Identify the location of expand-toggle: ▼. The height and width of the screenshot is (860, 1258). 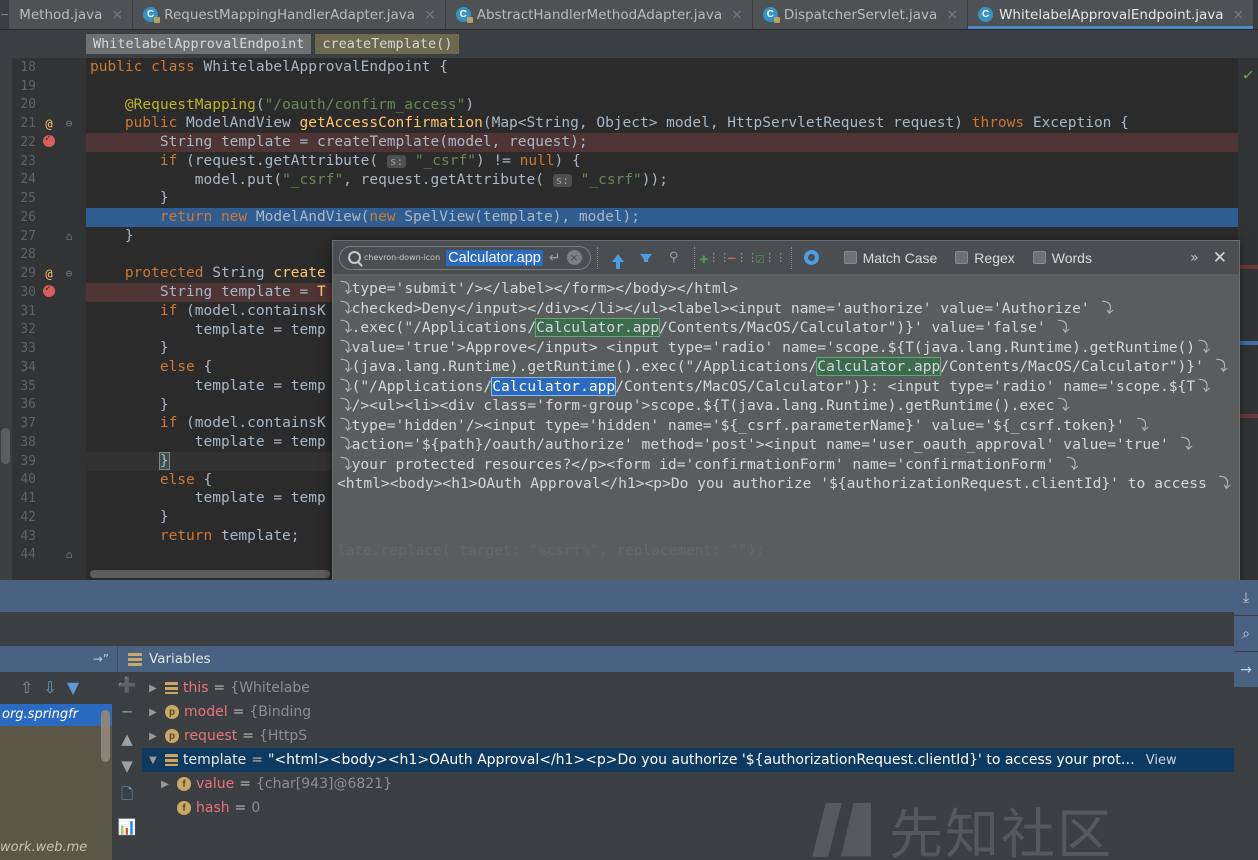
(153, 760).